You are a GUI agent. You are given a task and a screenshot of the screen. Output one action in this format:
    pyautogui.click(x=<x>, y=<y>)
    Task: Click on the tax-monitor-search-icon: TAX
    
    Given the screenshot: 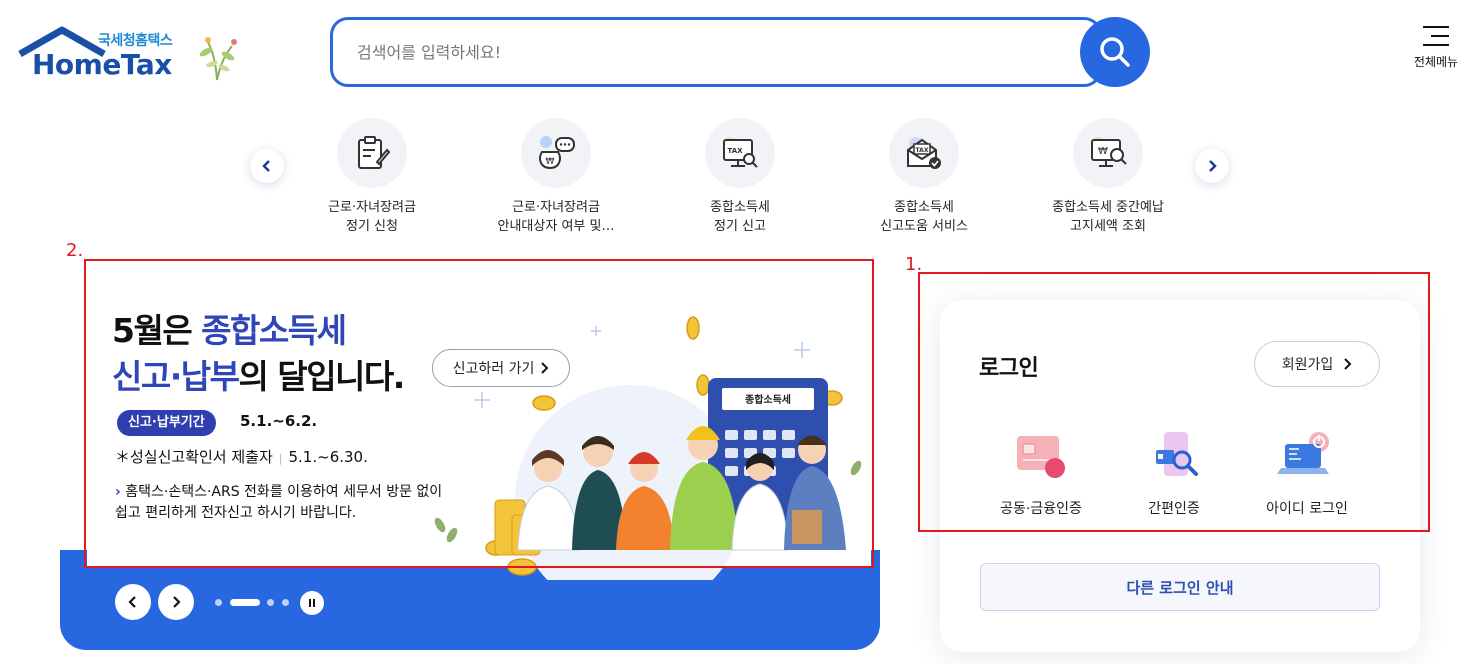 What is the action you would take?
    pyautogui.click(x=740, y=152)
    